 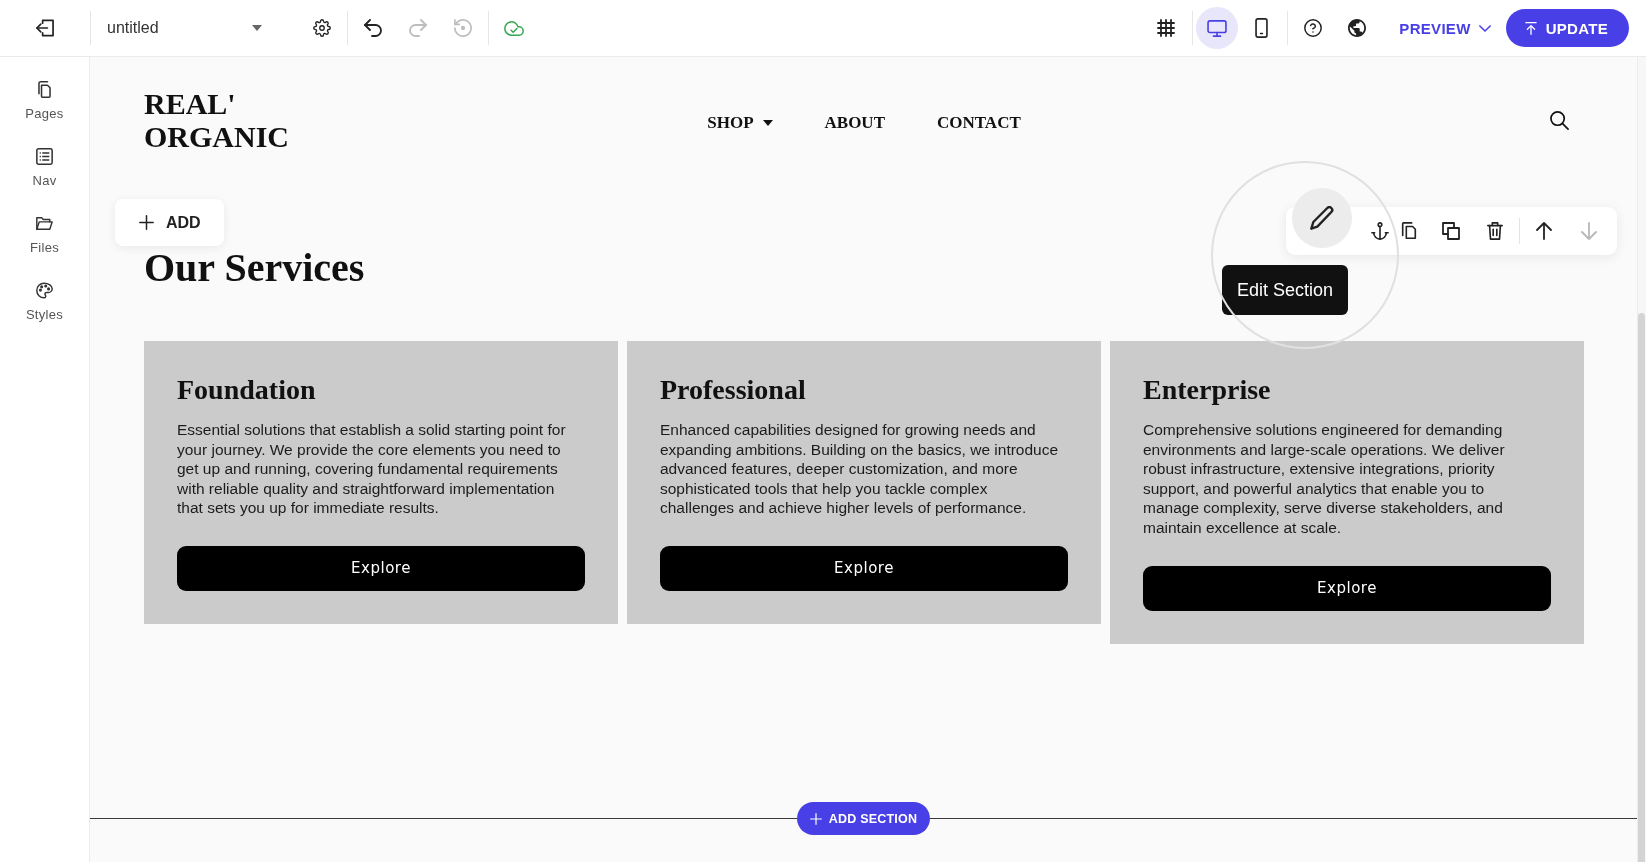 What do you see at coordinates (979, 123) in the screenshot?
I see `nav-link: CONTACT` at bounding box center [979, 123].